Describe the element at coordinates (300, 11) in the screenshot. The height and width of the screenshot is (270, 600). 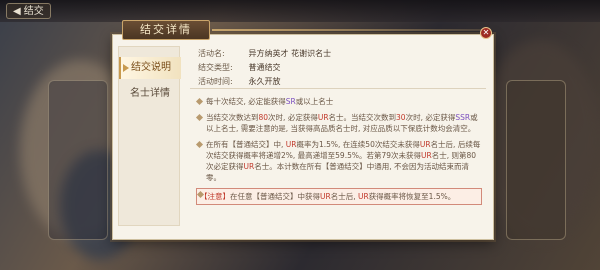
I see `top-bar: ◀ 结交` at that location.